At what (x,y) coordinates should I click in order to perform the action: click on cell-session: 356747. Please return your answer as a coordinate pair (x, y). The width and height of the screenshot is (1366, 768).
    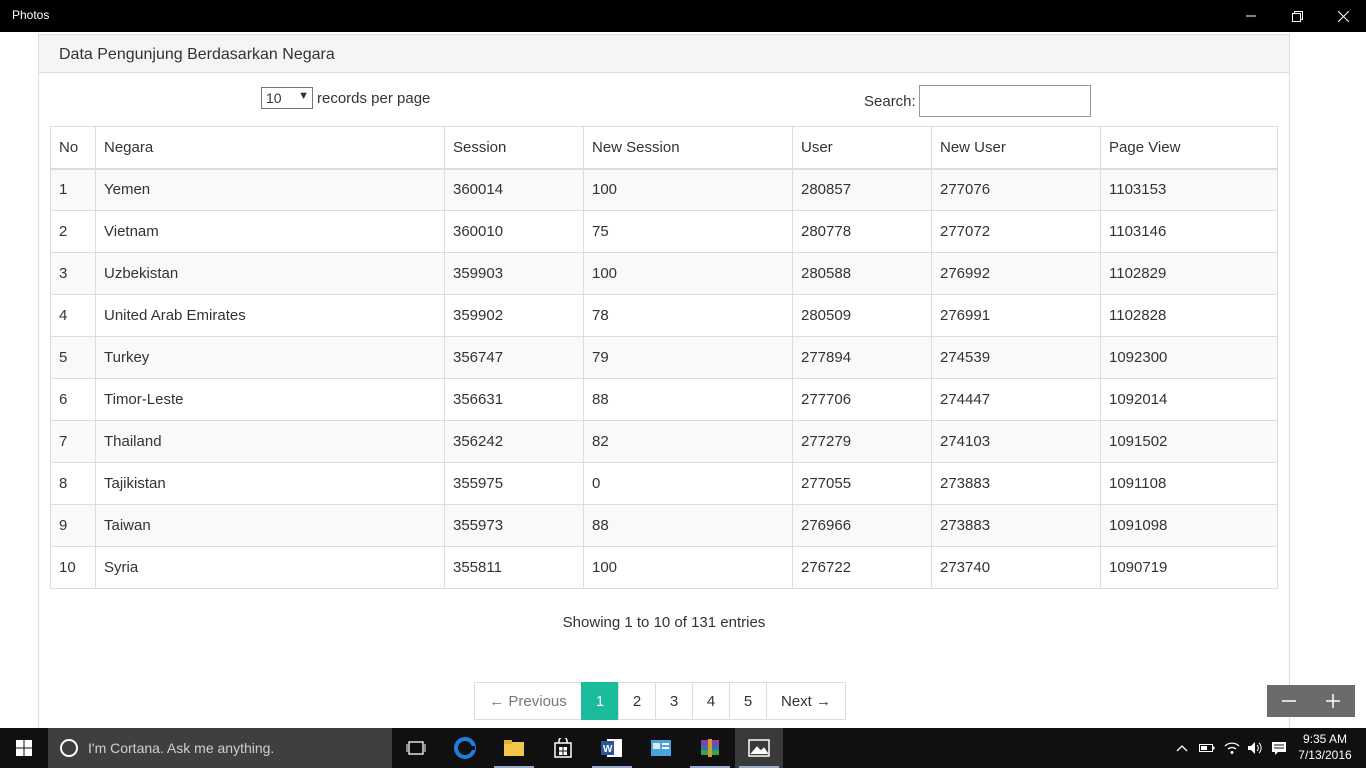
    Looking at the image, I should click on (514, 357).